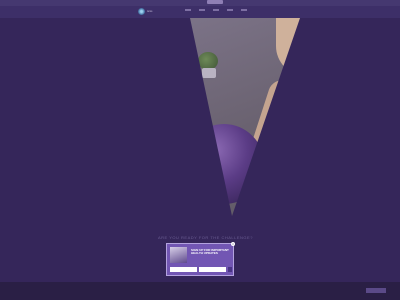 This screenshot has width=400, height=300. I want to click on popup-image, so click(178, 255).